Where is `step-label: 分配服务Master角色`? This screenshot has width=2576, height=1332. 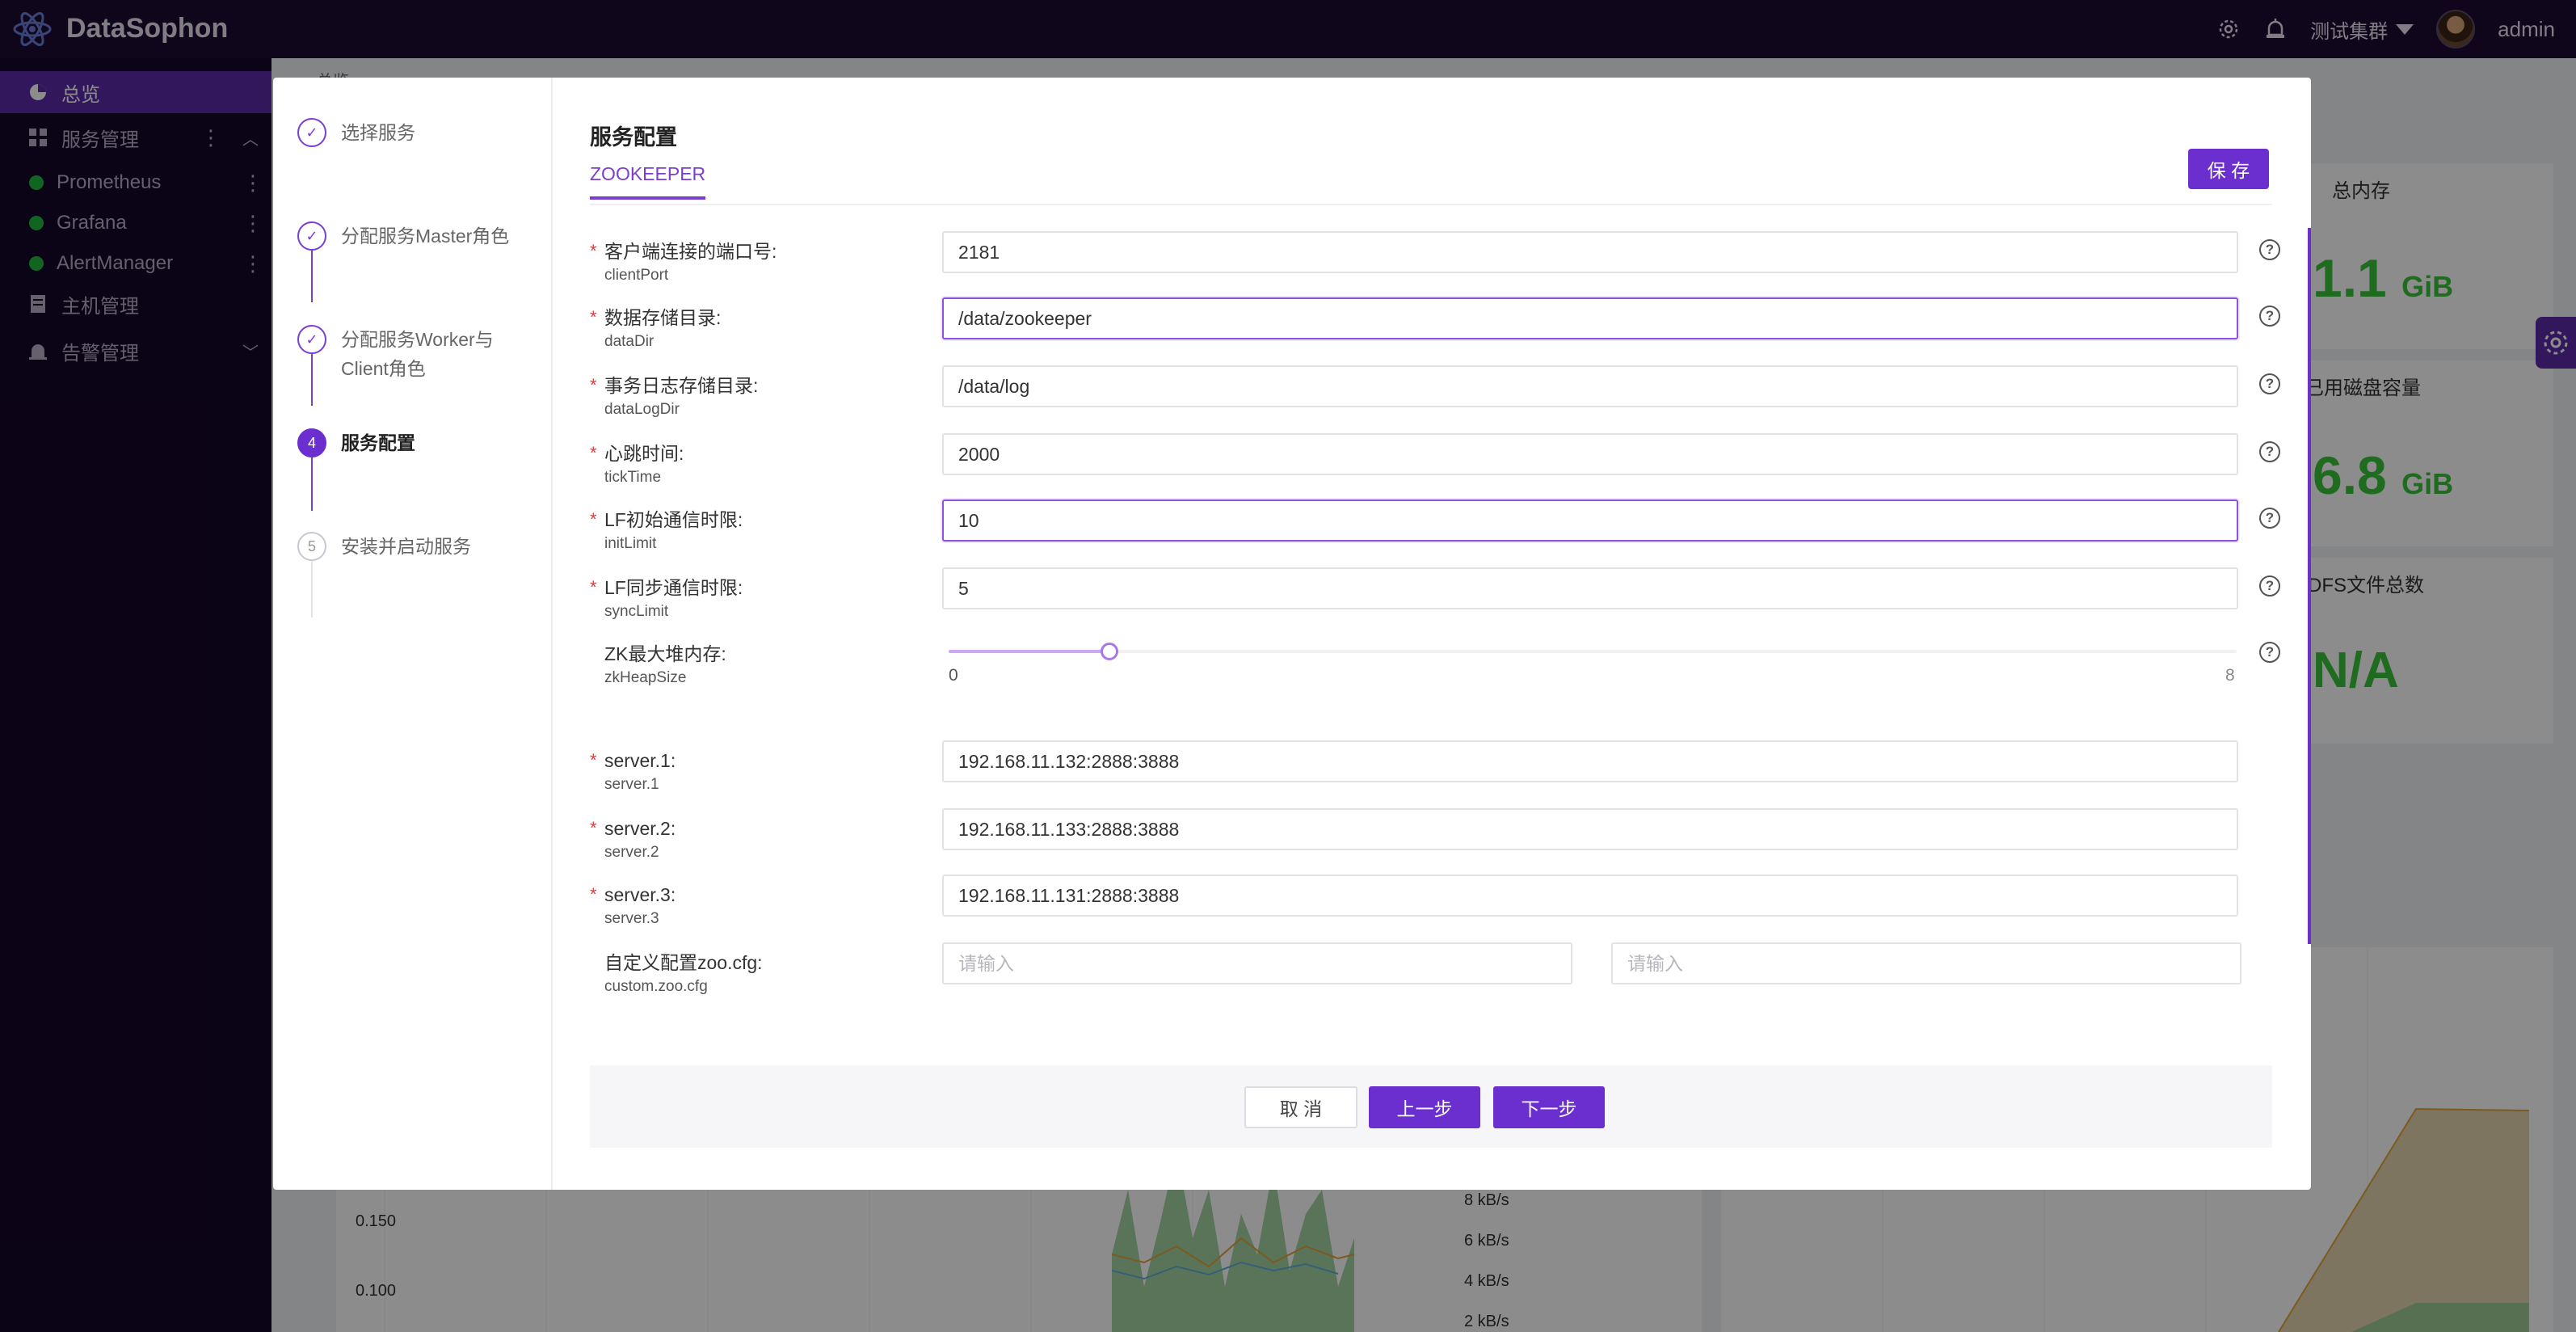 step-label: 分配服务Master角色 is located at coordinates (425, 237).